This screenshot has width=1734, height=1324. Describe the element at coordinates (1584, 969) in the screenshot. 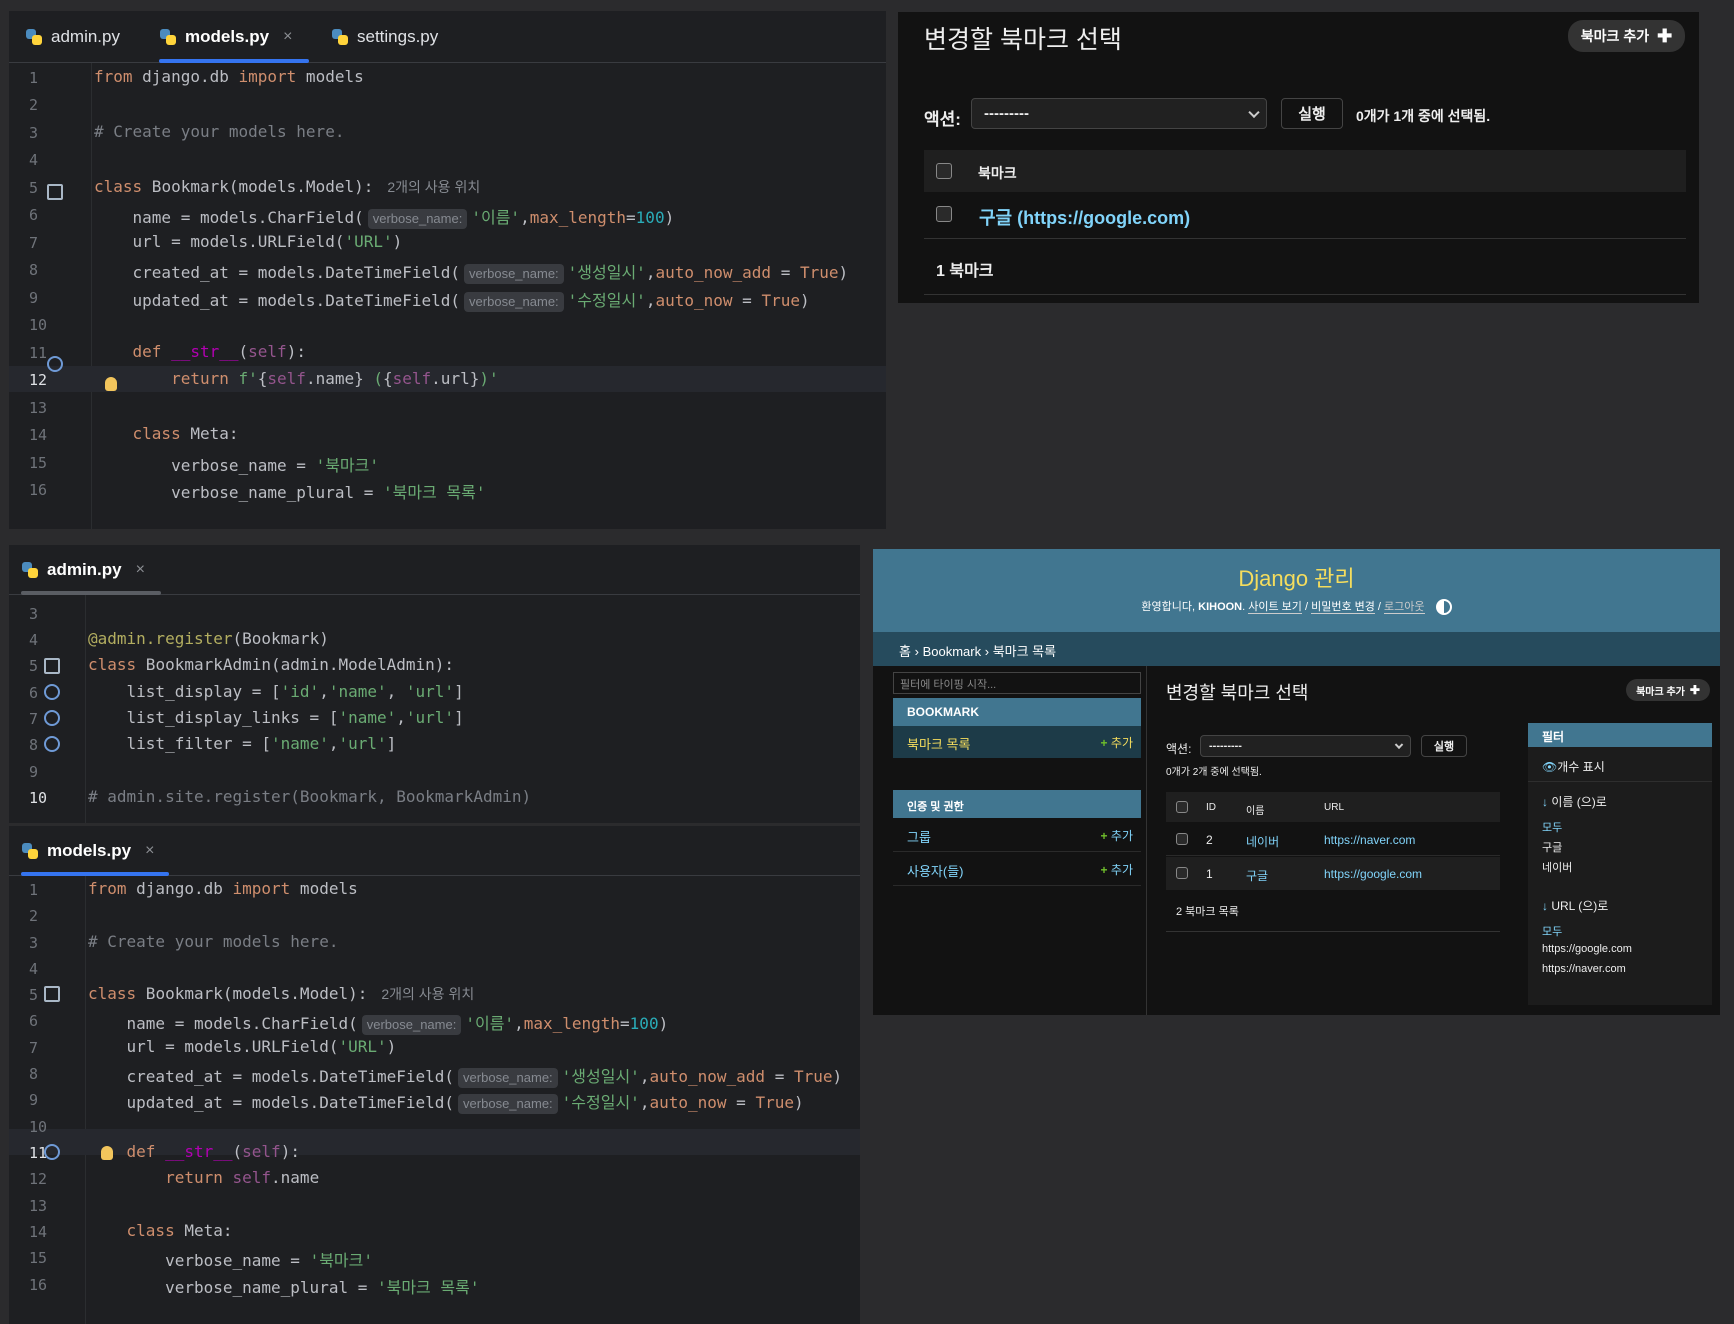

I see `filter-option: https://naver.com` at that location.